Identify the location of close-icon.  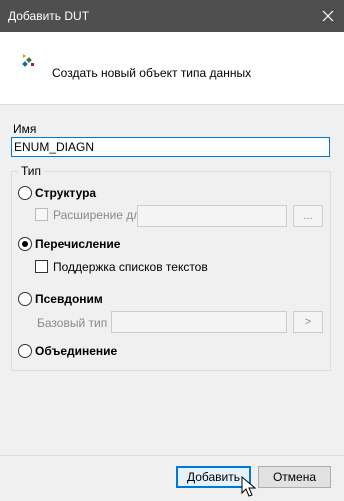
(328, 16).